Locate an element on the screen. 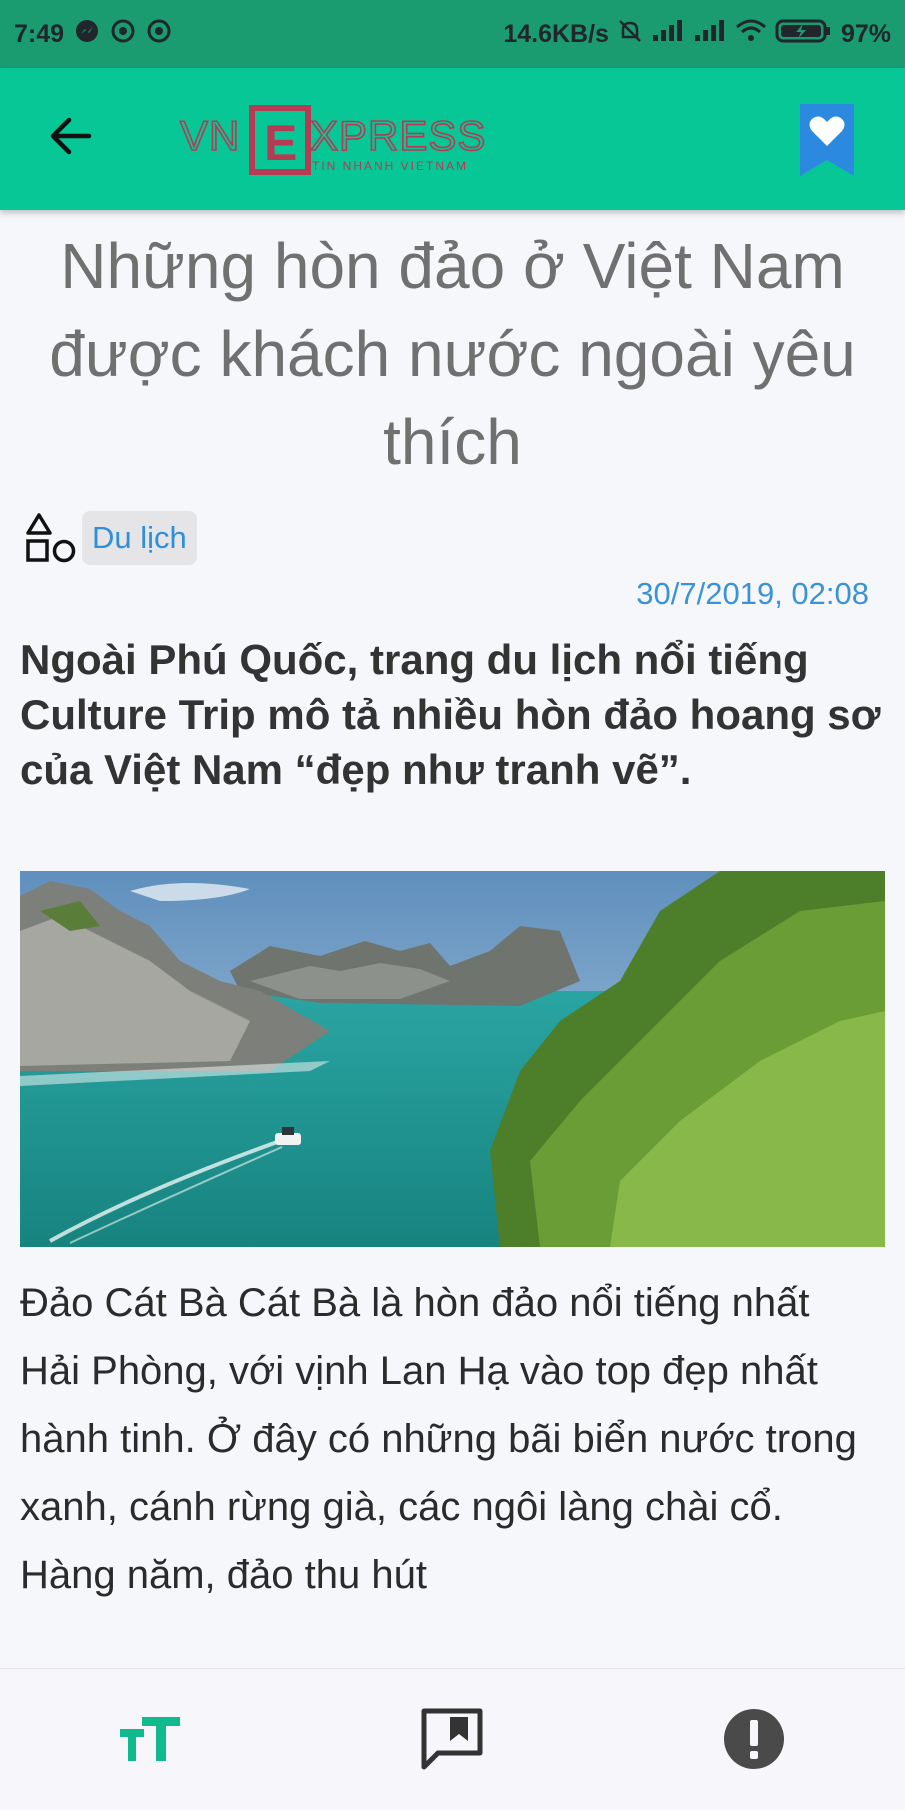 The width and height of the screenshot is (905, 1810). text-size-button is located at coordinates (150, 1741).